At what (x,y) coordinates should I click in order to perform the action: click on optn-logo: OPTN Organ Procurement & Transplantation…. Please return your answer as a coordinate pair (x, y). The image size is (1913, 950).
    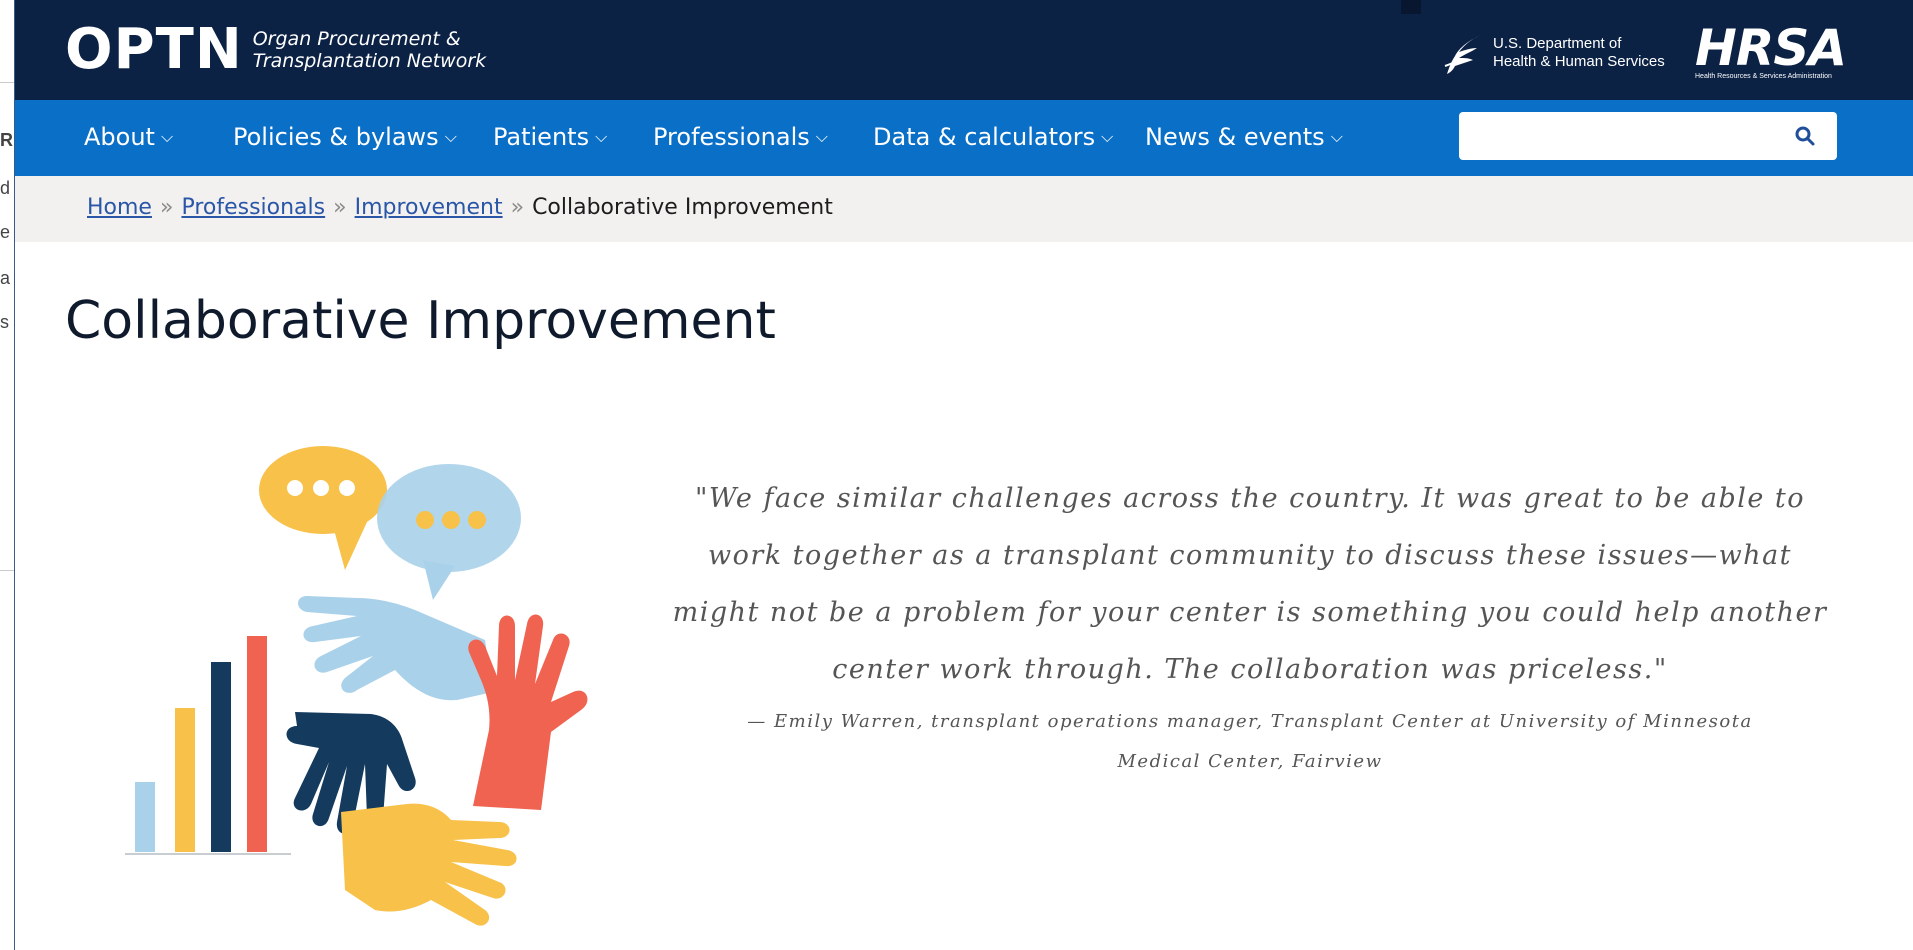
    Looking at the image, I should click on (275, 50).